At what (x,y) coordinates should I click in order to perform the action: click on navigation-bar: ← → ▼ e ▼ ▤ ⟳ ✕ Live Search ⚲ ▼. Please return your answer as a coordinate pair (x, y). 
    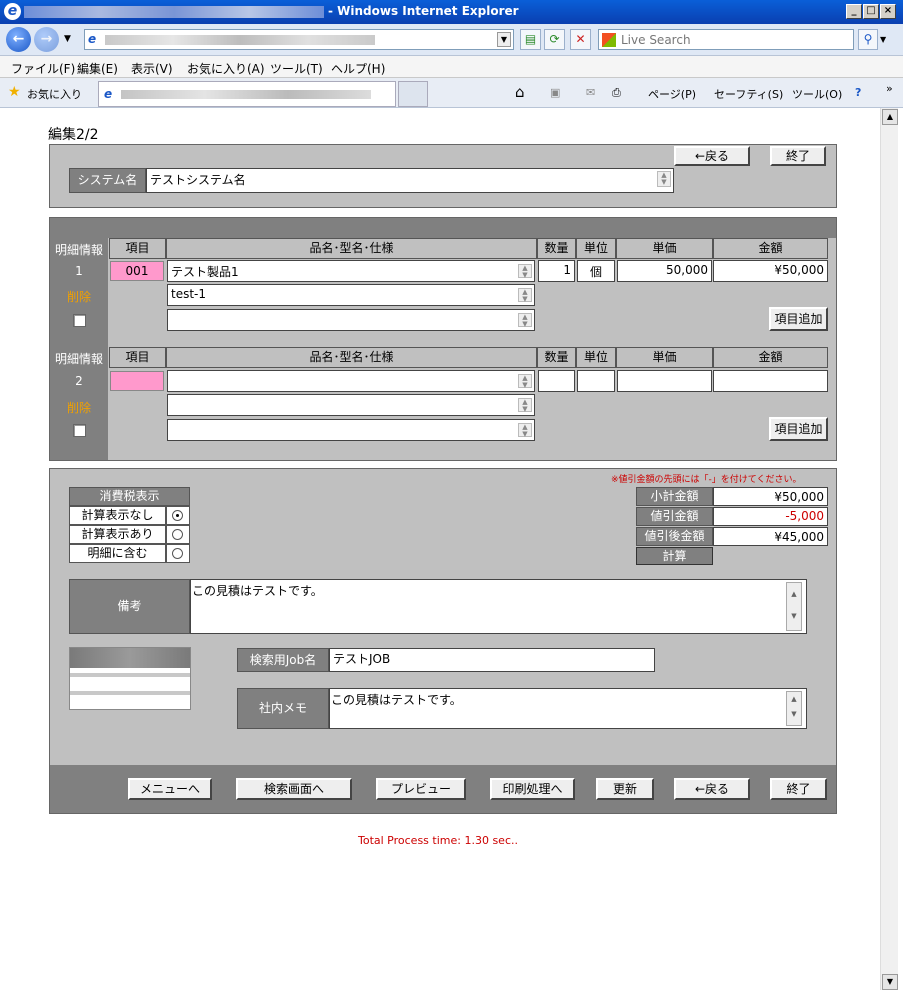
    Looking at the image, I should click on (451, 40).